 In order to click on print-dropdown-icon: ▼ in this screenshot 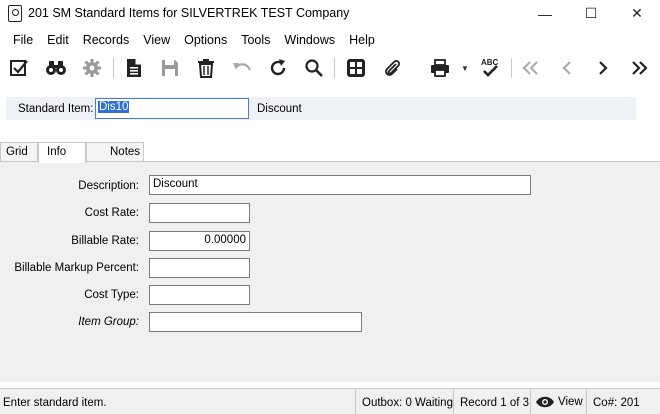, I will do `click(465, 68)`.